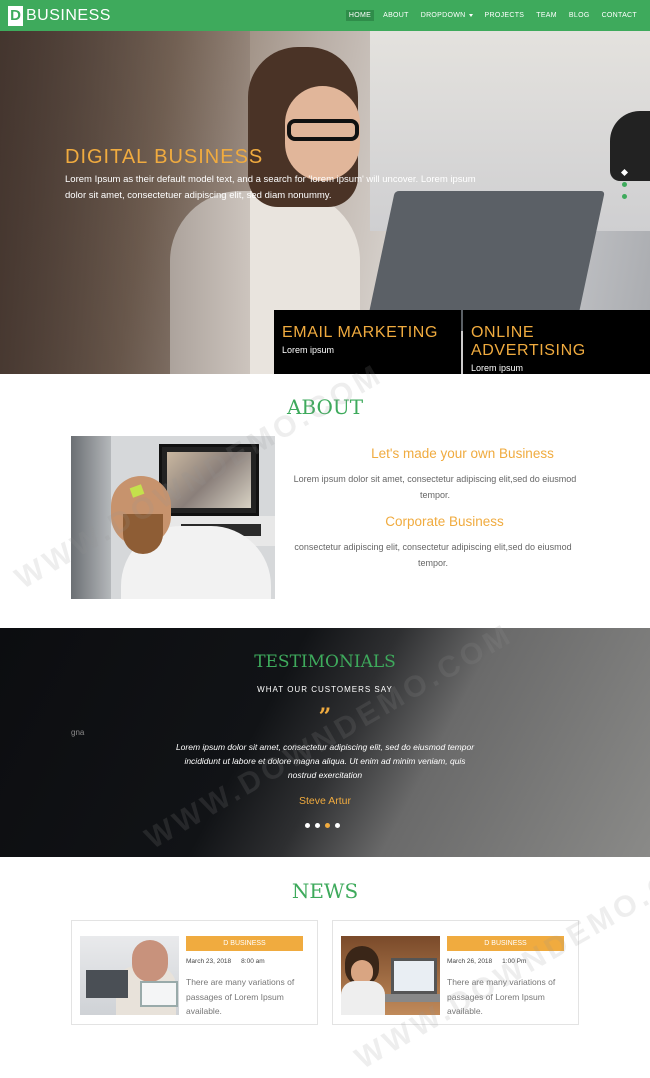  Describe the element at coordinates (143, 534) in the screenshot. I see `about-photo-beard` at that location.